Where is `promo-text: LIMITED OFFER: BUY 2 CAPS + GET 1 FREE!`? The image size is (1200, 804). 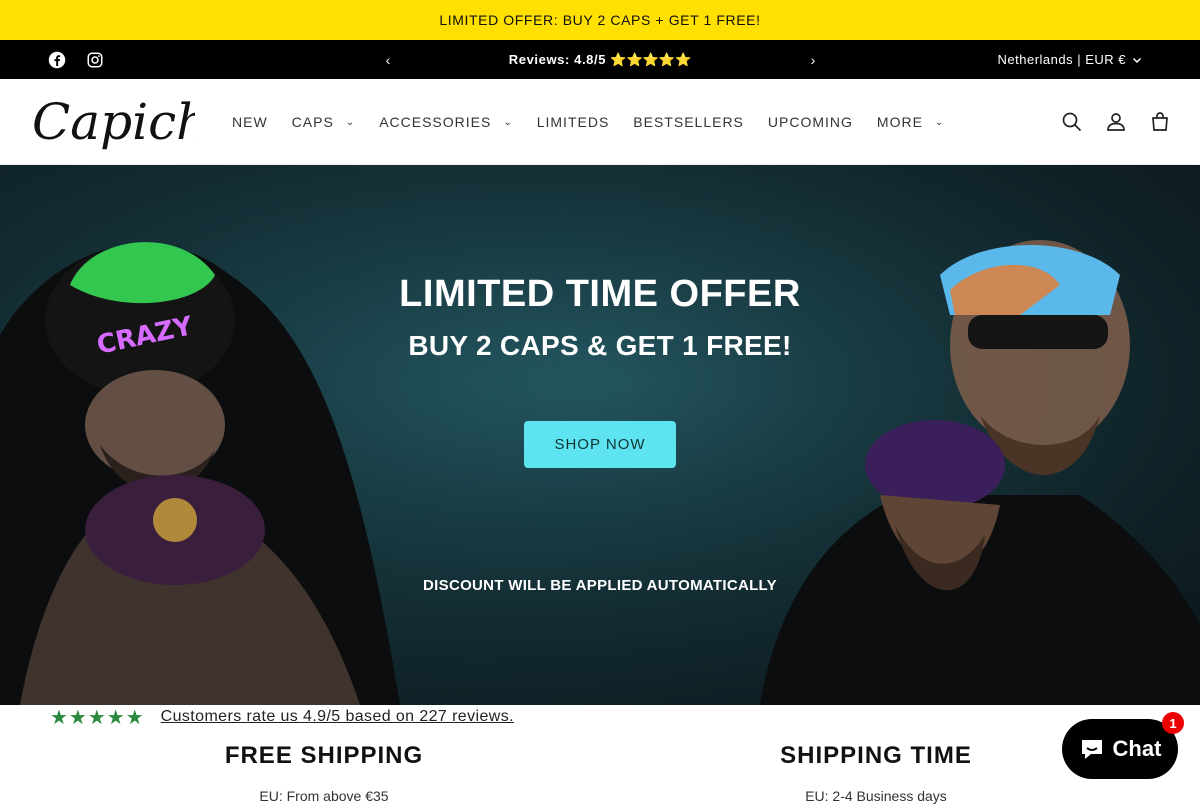 promo-text: LIMITED OFFER: BUY 2 CAPS + GET 1 FREE! is located at coordinates (600, 20).